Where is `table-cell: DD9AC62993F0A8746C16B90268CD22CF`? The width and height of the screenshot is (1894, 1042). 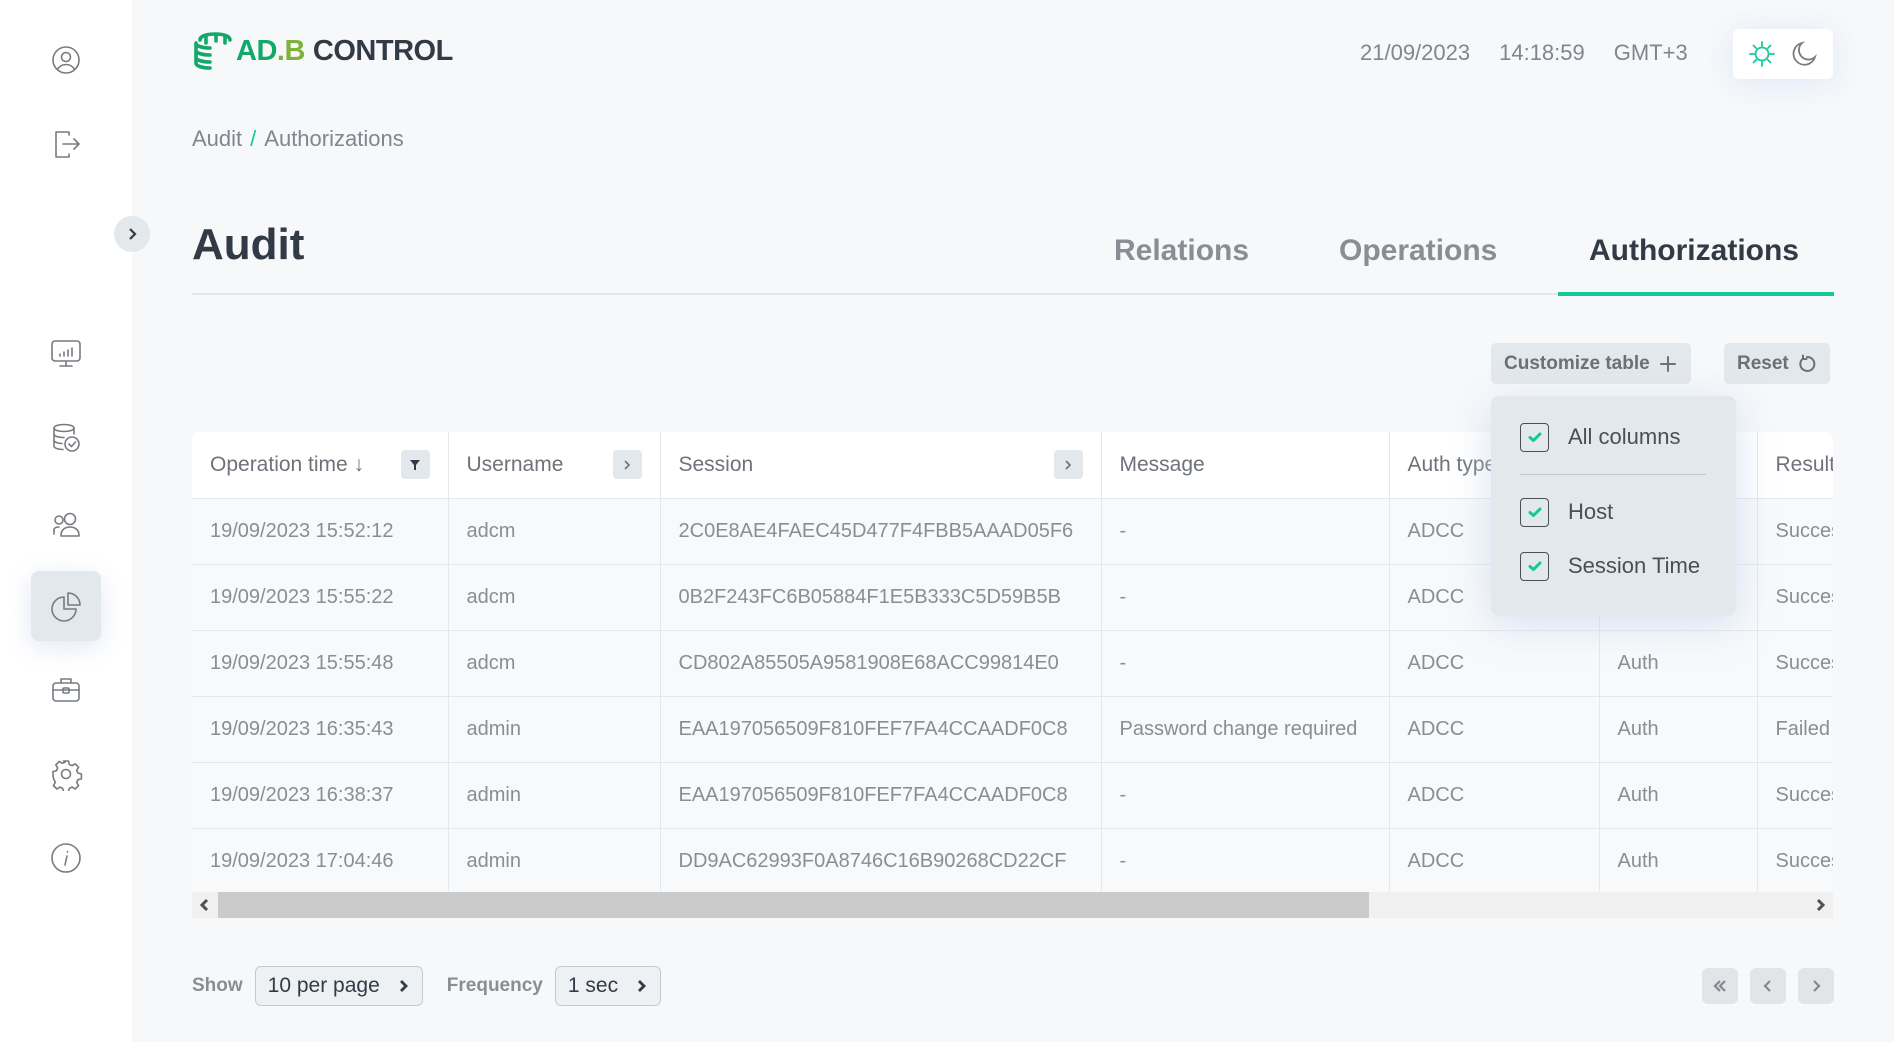 table-cell: DD9AC62993F0A8746C16B90268CD22CF is located at coordinates (881, 861).